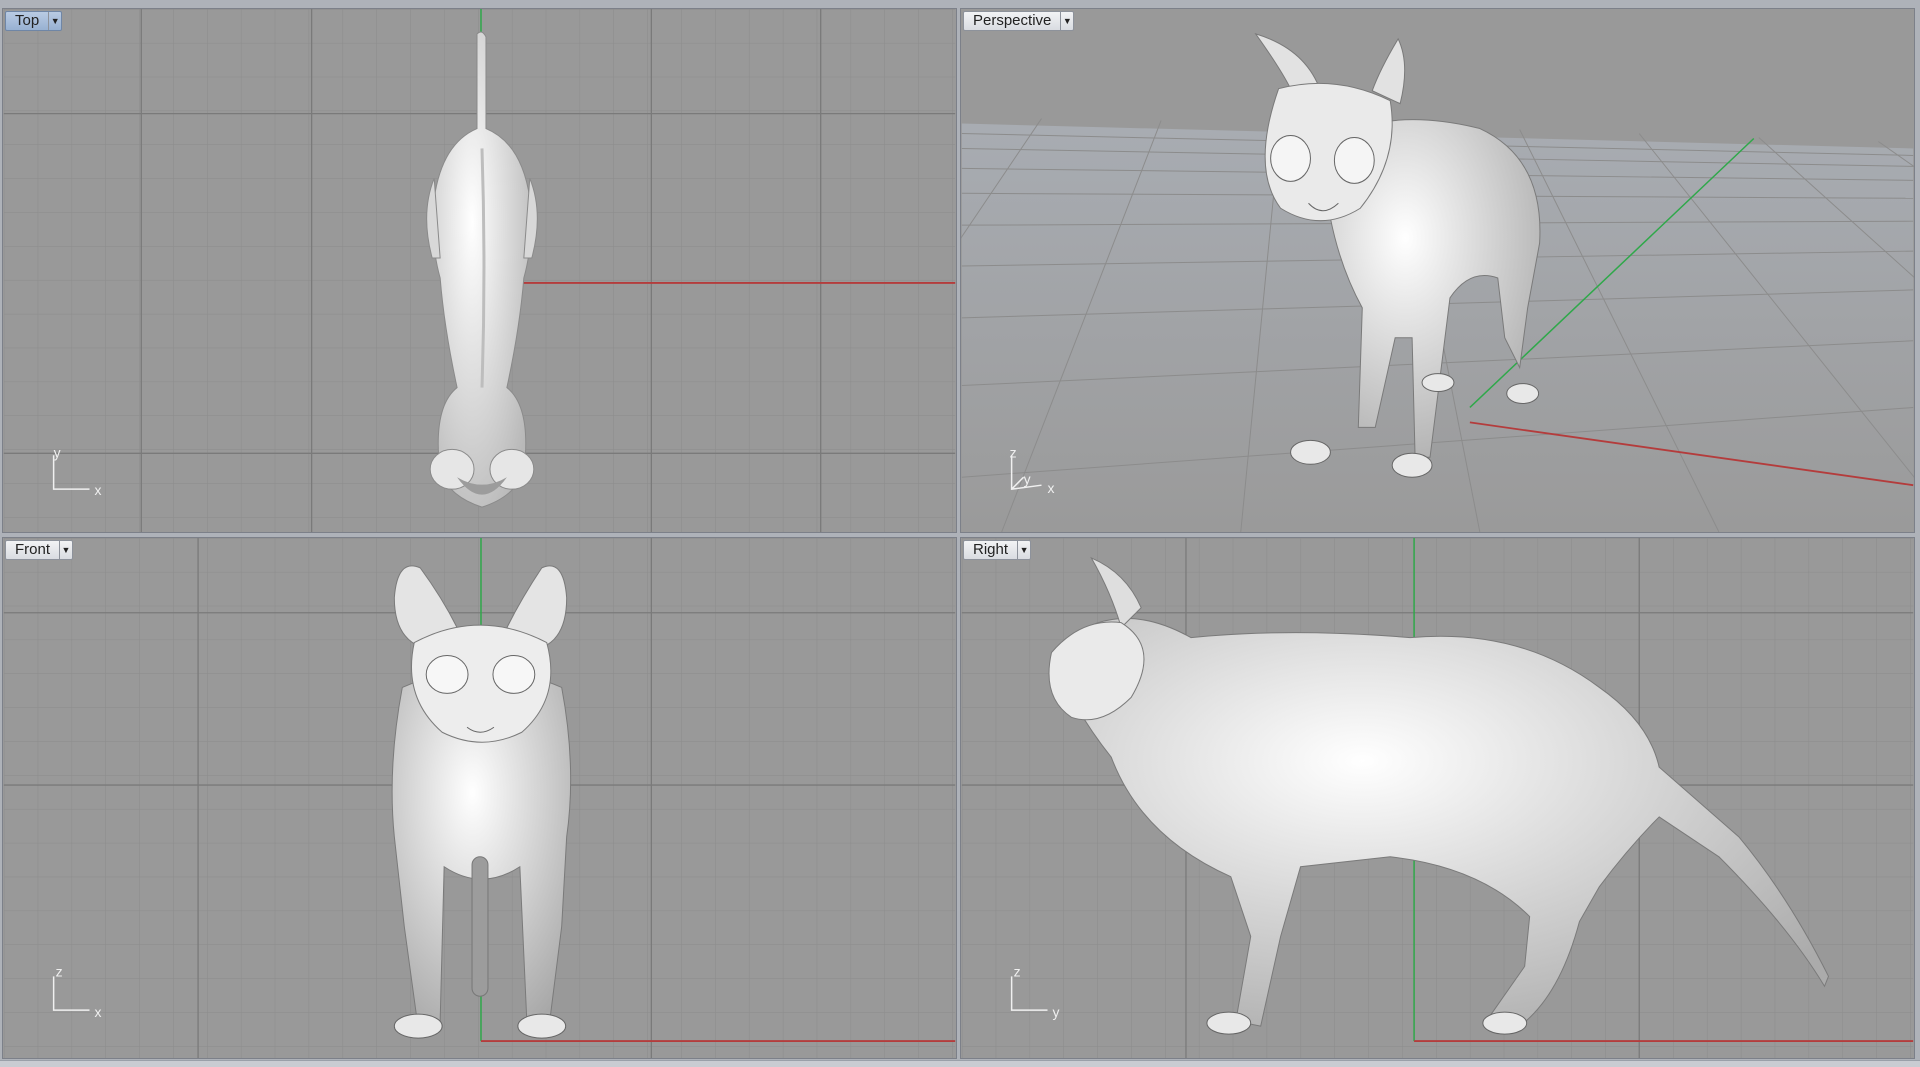 Image resolution: width=1920 pixels, height=1067 pixels. What do you see at coordinates (1027, 479) in the screenshot?
I see `axis-widget-label-d: y` at bounding box center [1027, 479].